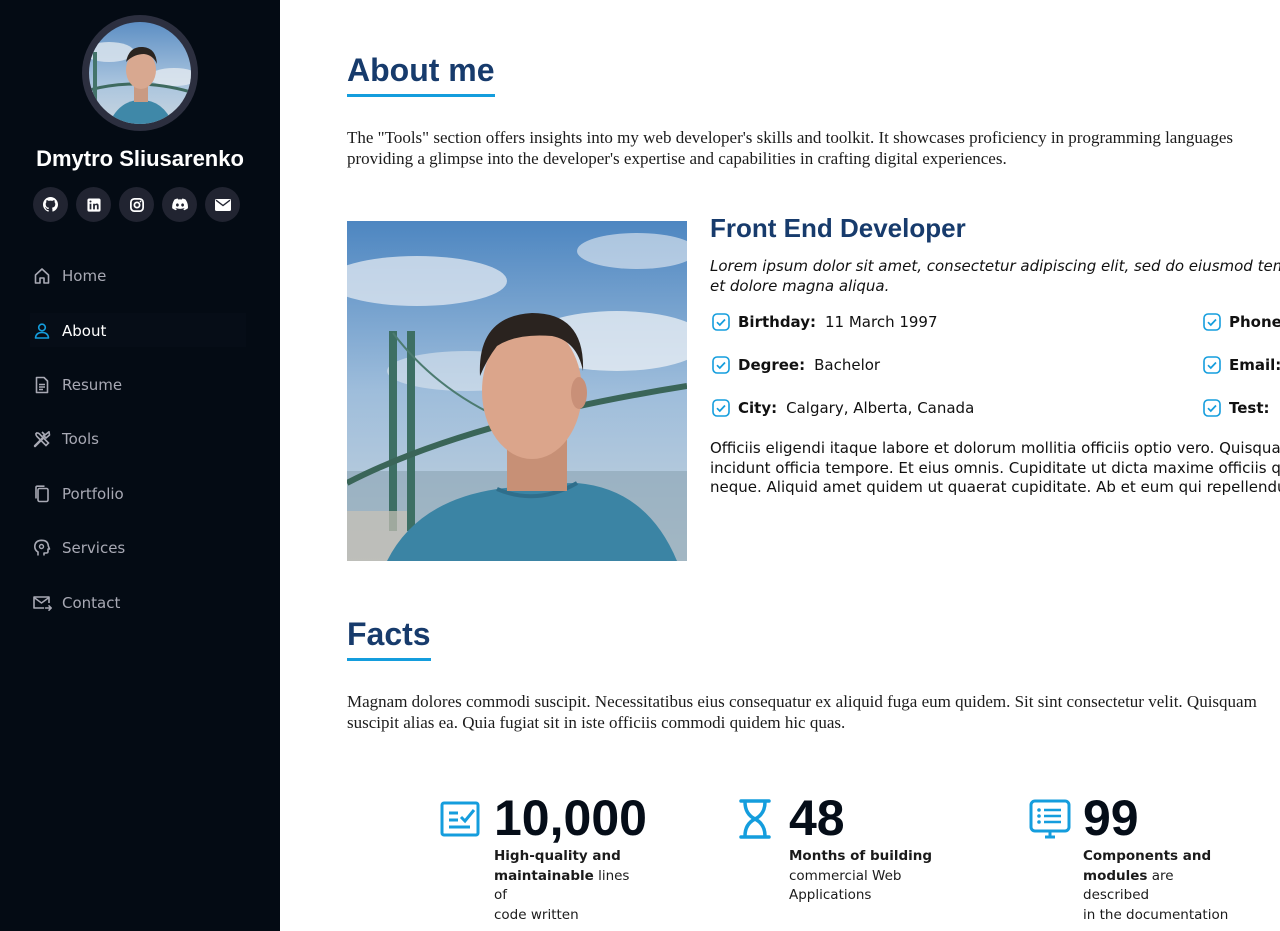 The height and width of the screenshot is (931, 1280). I want to click on avatar-image, so click(140, 73).